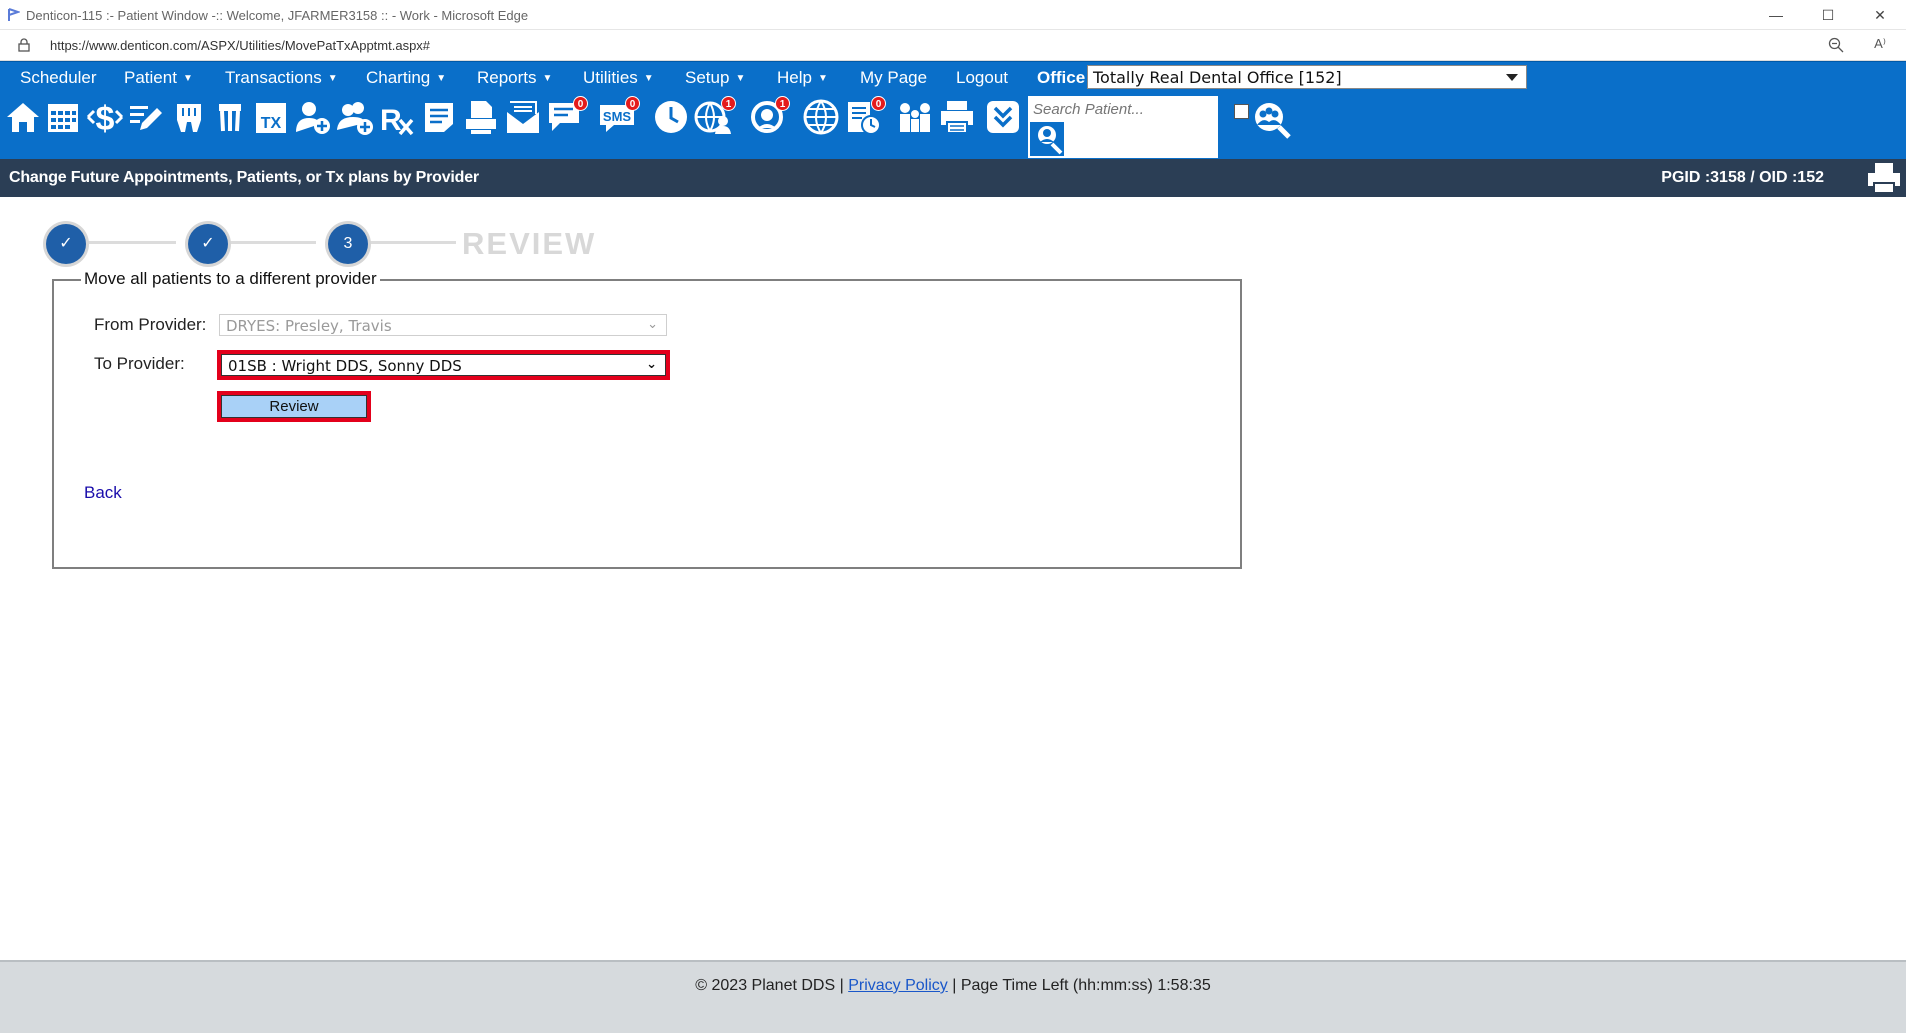 The height and width of the screenshot is (1033, 1906). I want to click on menu-transactions: Transactions ▼, so click(281, 78).